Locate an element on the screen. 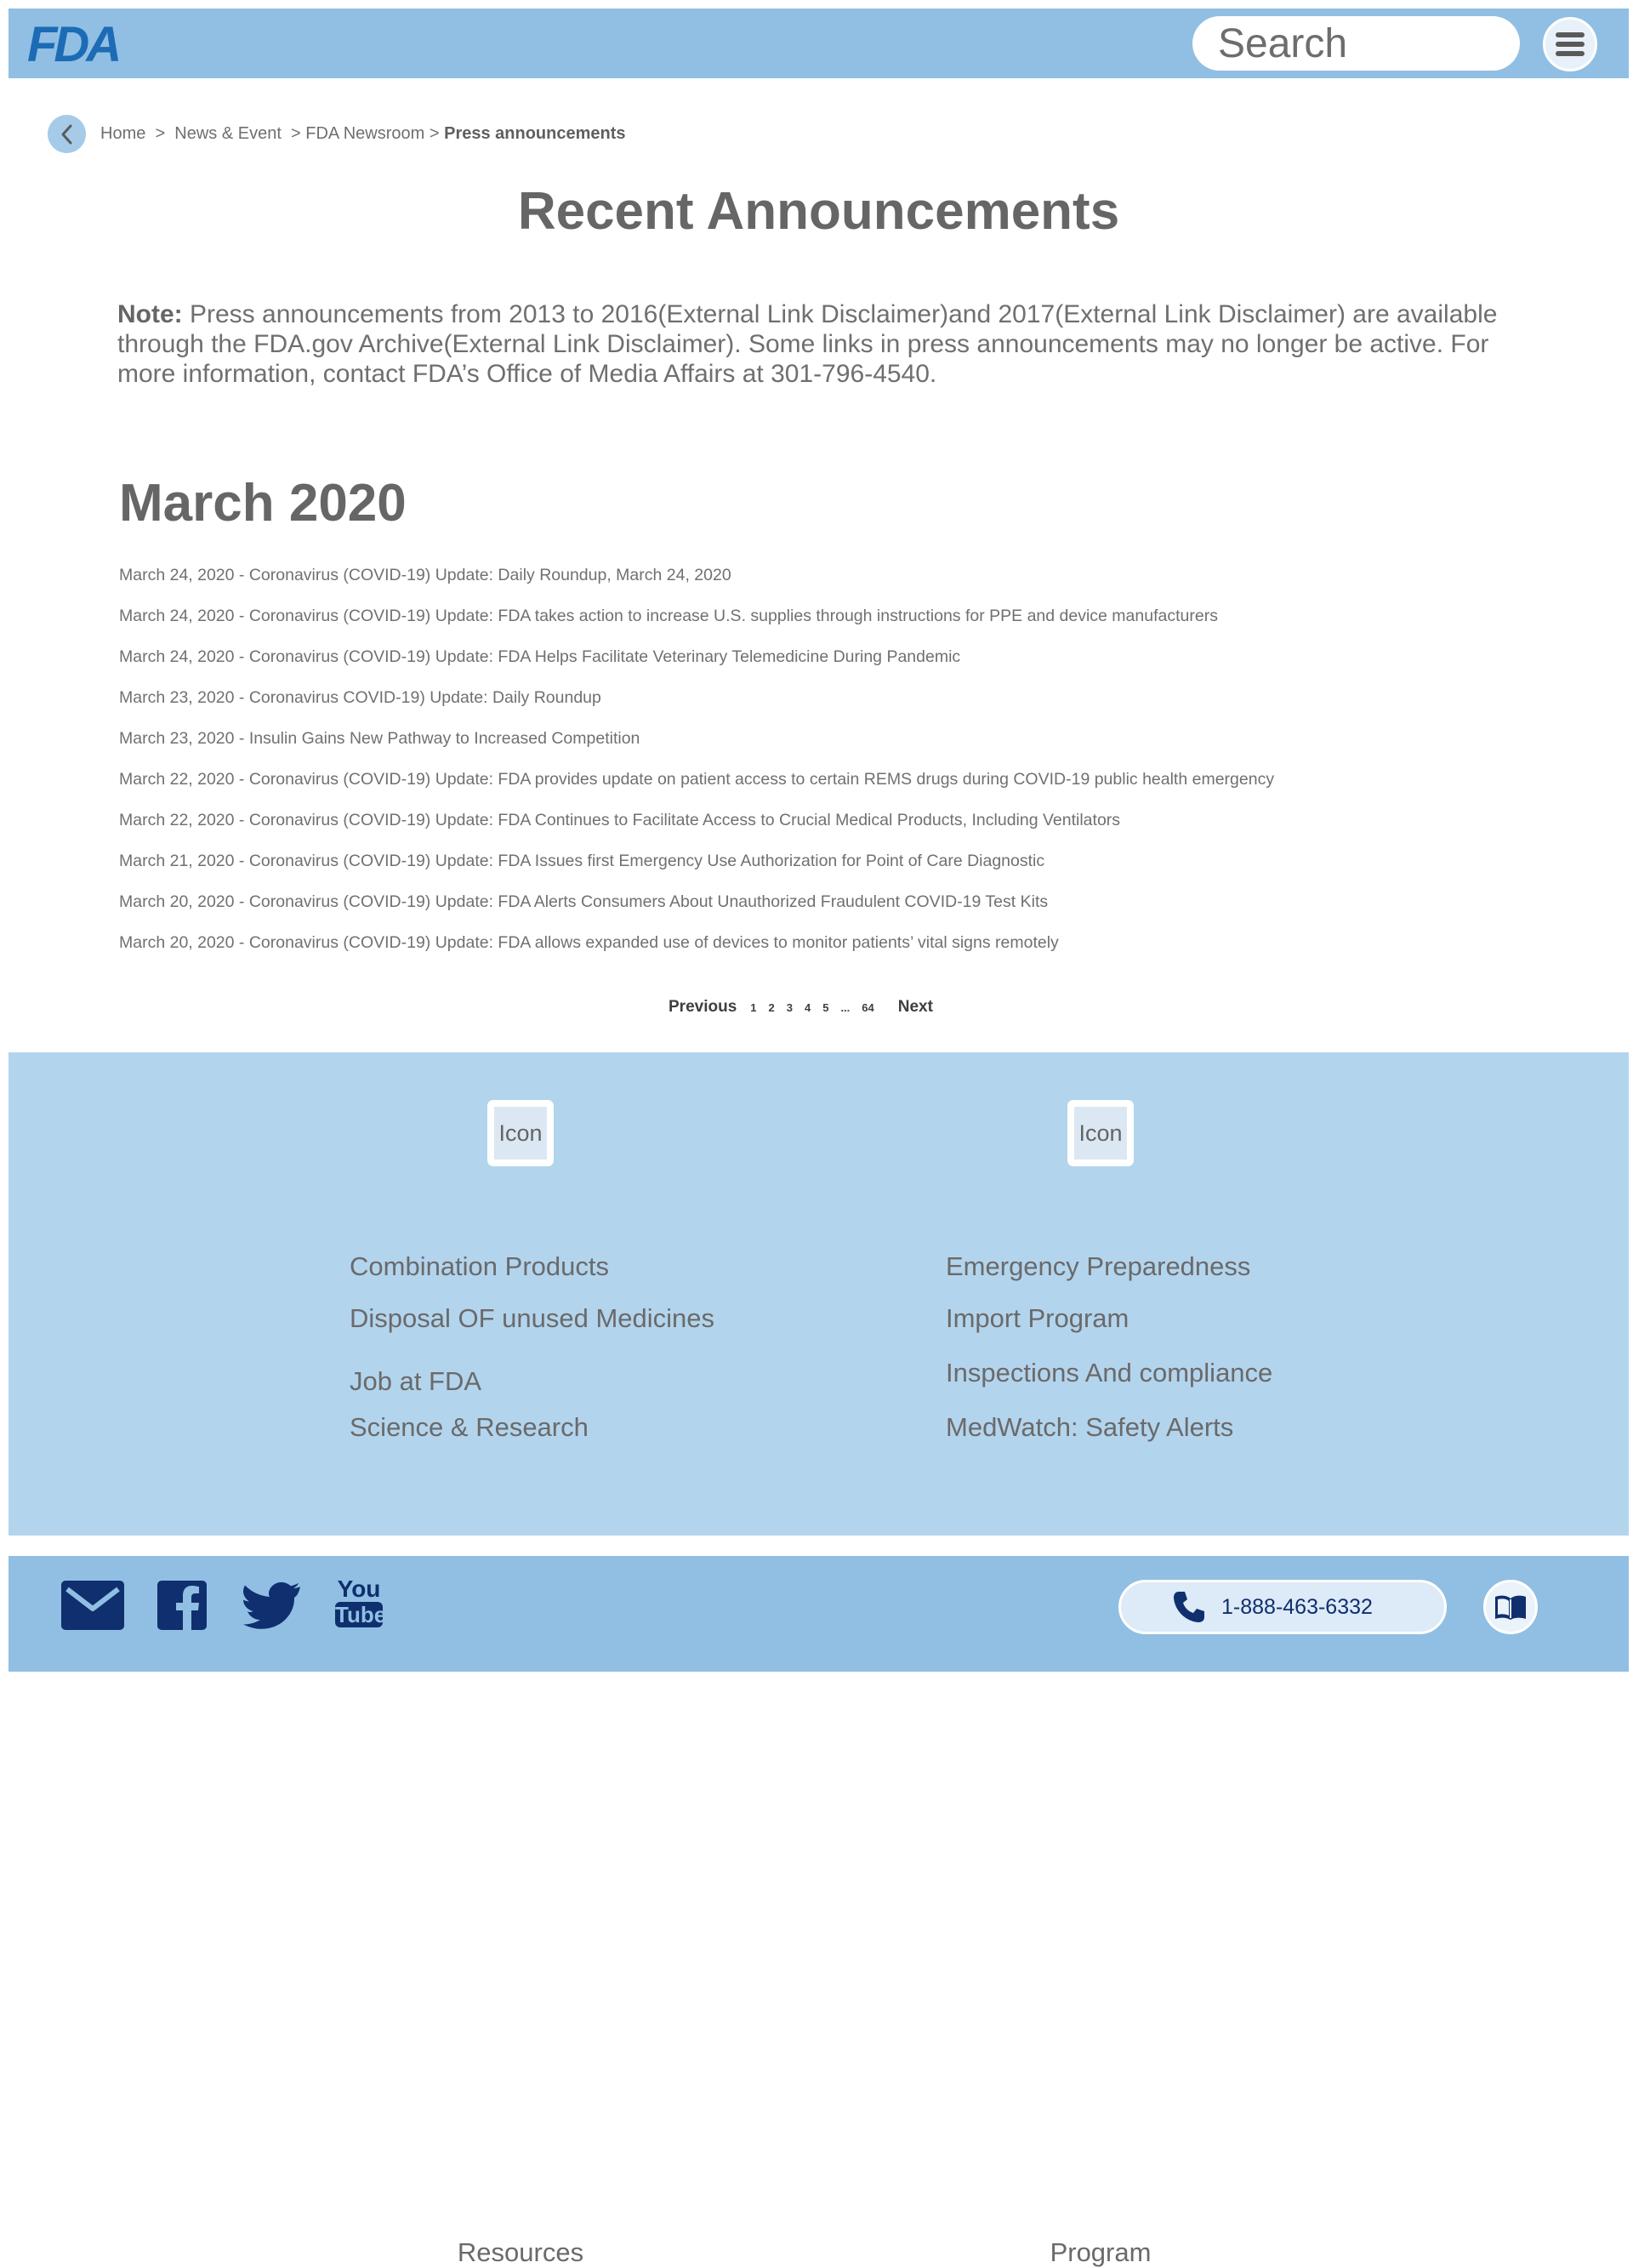 This screenshot has height=2268, width=1633. page-title: Recent Announcements is located at coordinates (818, 212).